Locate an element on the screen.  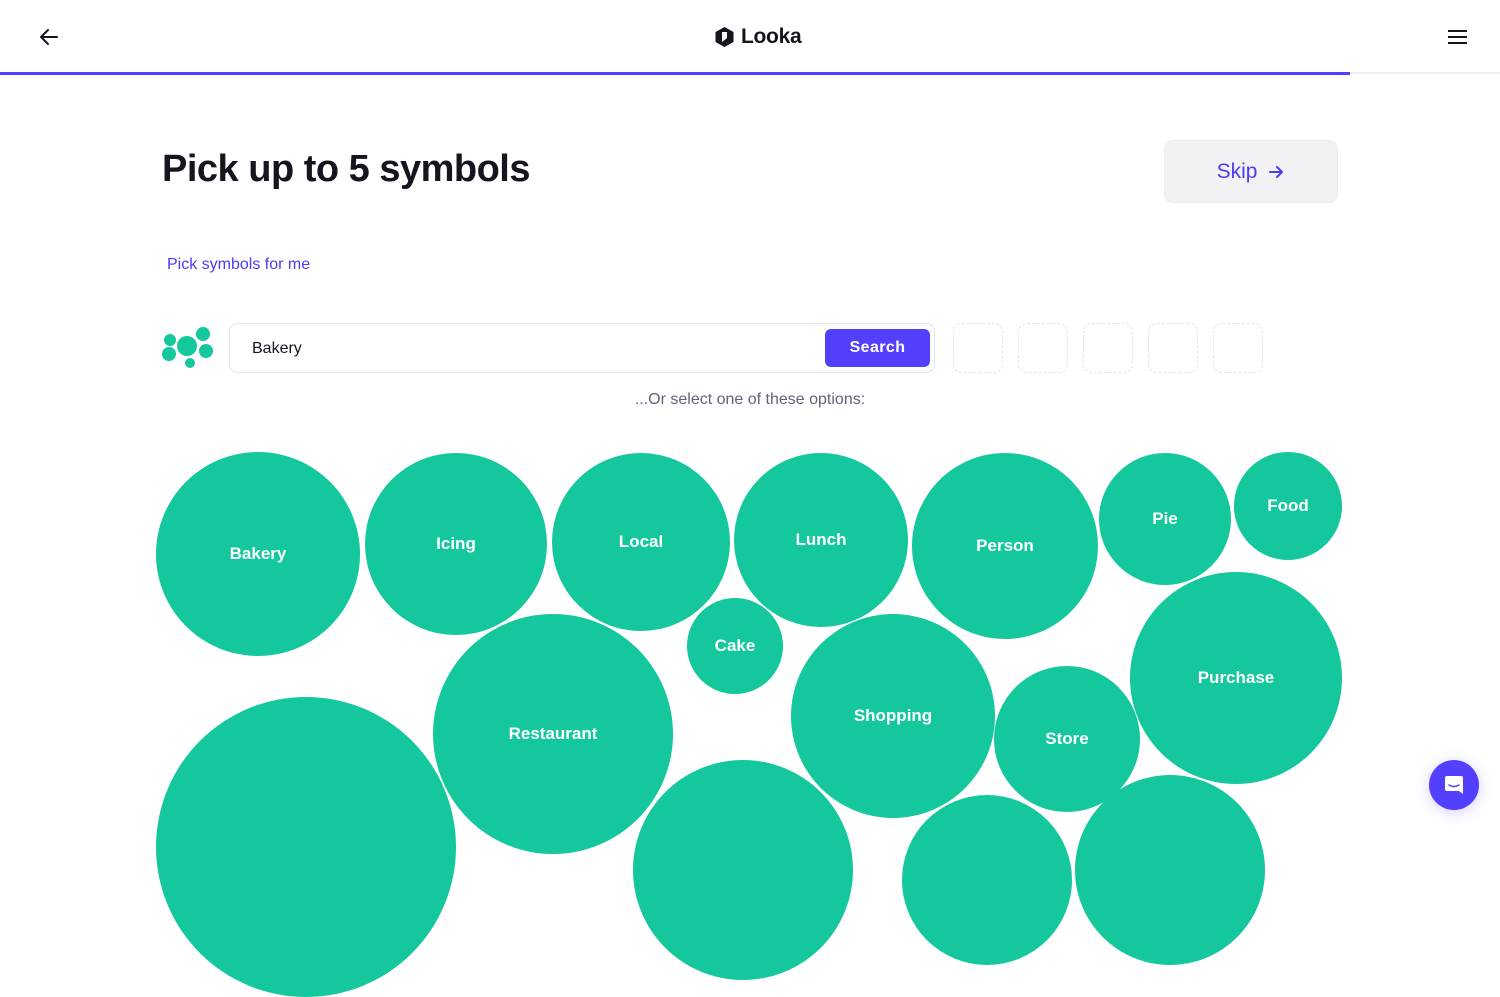
symbol-option-restaurant: Restaurant is located at coordinates (553, 734).